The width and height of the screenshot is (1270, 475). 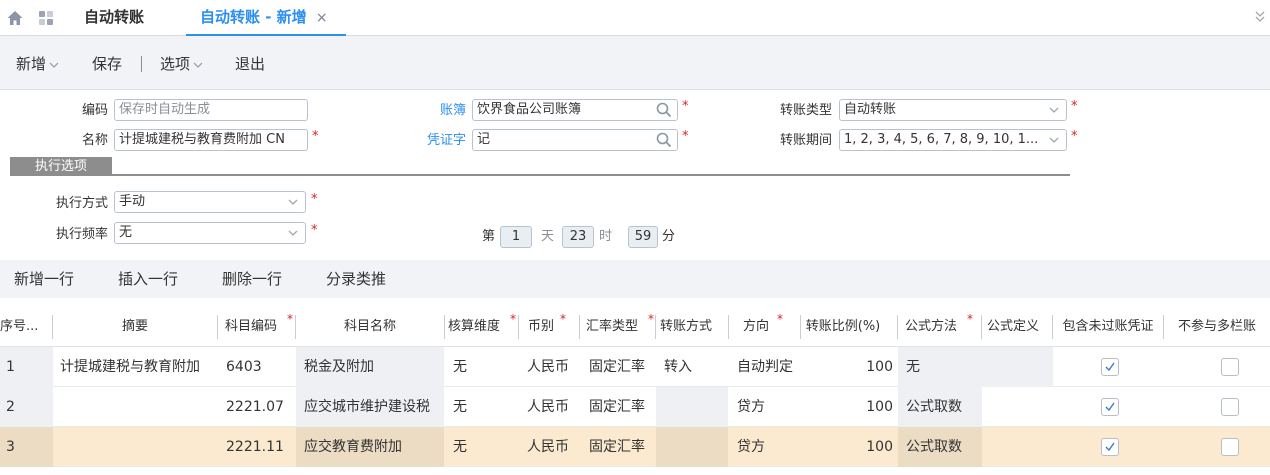 What do you see at coordinates (211, 110) in the screenshot?
I see `code-input: 保存时自动生成` at bounding box center [211, 110].